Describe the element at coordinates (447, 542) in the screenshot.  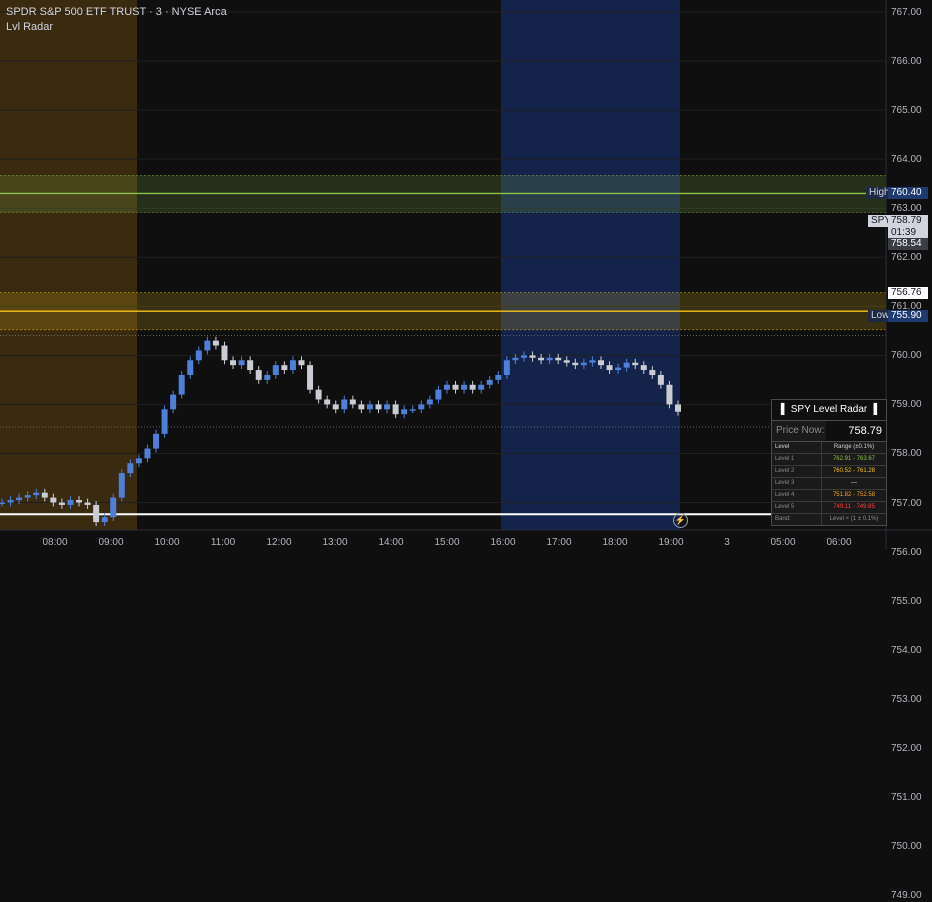
I see `time-tick-label: 15:00` at that location.